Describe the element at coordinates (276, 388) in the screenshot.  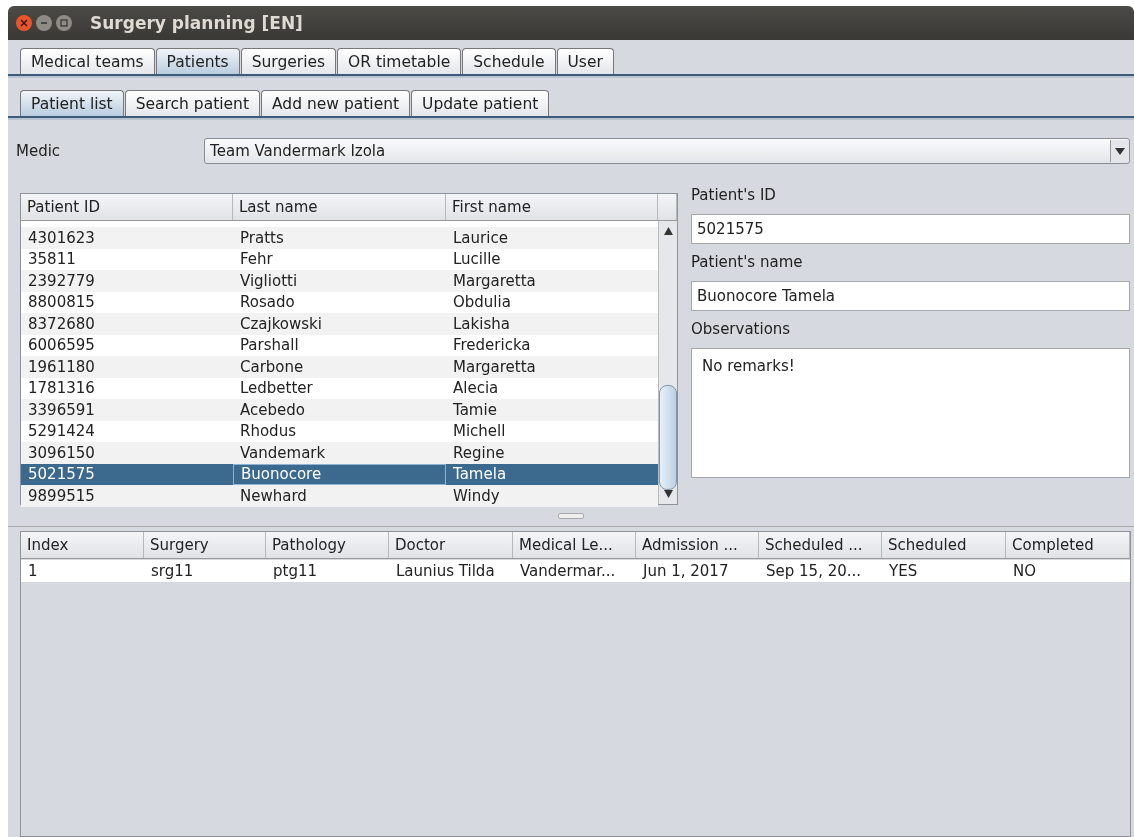
I see `table-cell-text: Ledbetter` at that location.